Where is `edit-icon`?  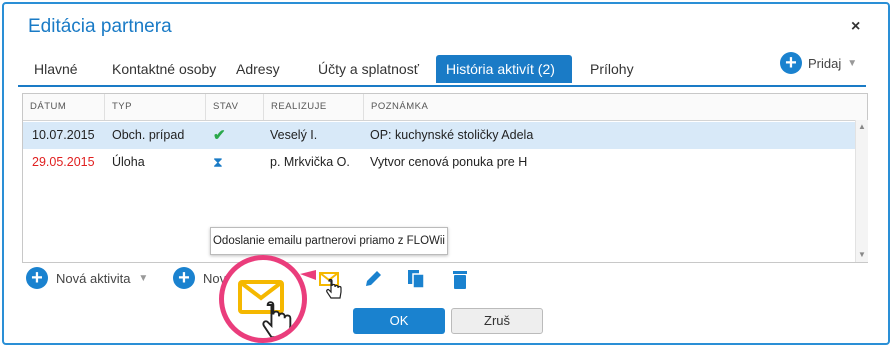
edit-icon is located at coordinates (373, 279).